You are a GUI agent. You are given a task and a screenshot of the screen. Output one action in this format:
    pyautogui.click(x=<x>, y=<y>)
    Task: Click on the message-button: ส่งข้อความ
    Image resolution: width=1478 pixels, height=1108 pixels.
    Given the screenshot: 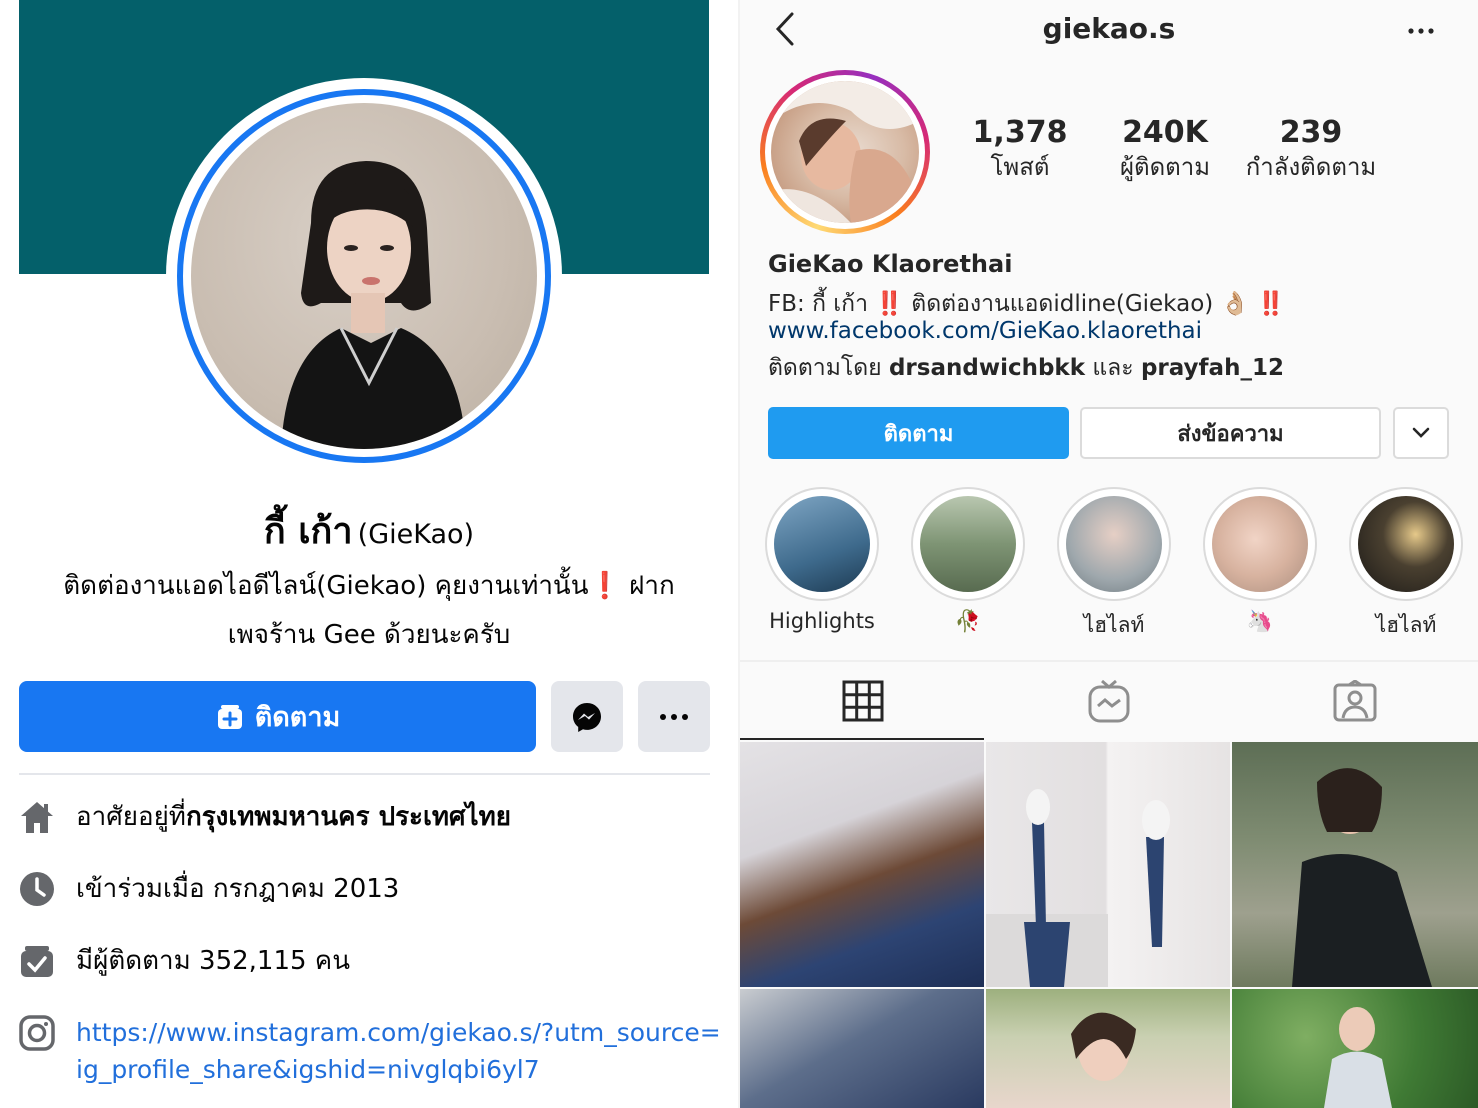 What is the action you would take?
    pyautogui.click(x=1230, y=433)
    